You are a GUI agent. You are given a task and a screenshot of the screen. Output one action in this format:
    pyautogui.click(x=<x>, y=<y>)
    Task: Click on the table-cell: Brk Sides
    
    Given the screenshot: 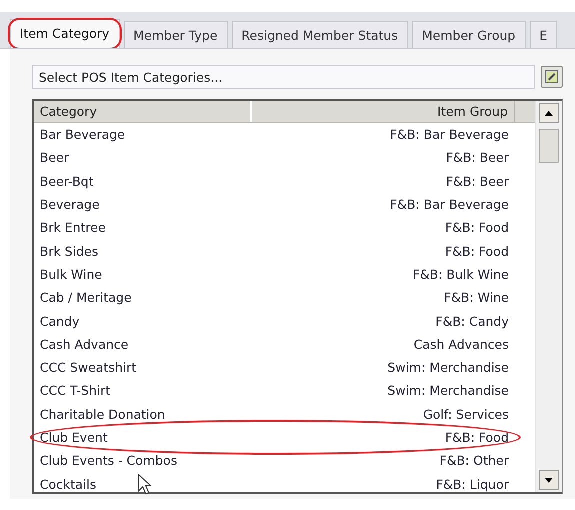 What is the action you would take?
    pyautogui.click(x=69, y=251)
    